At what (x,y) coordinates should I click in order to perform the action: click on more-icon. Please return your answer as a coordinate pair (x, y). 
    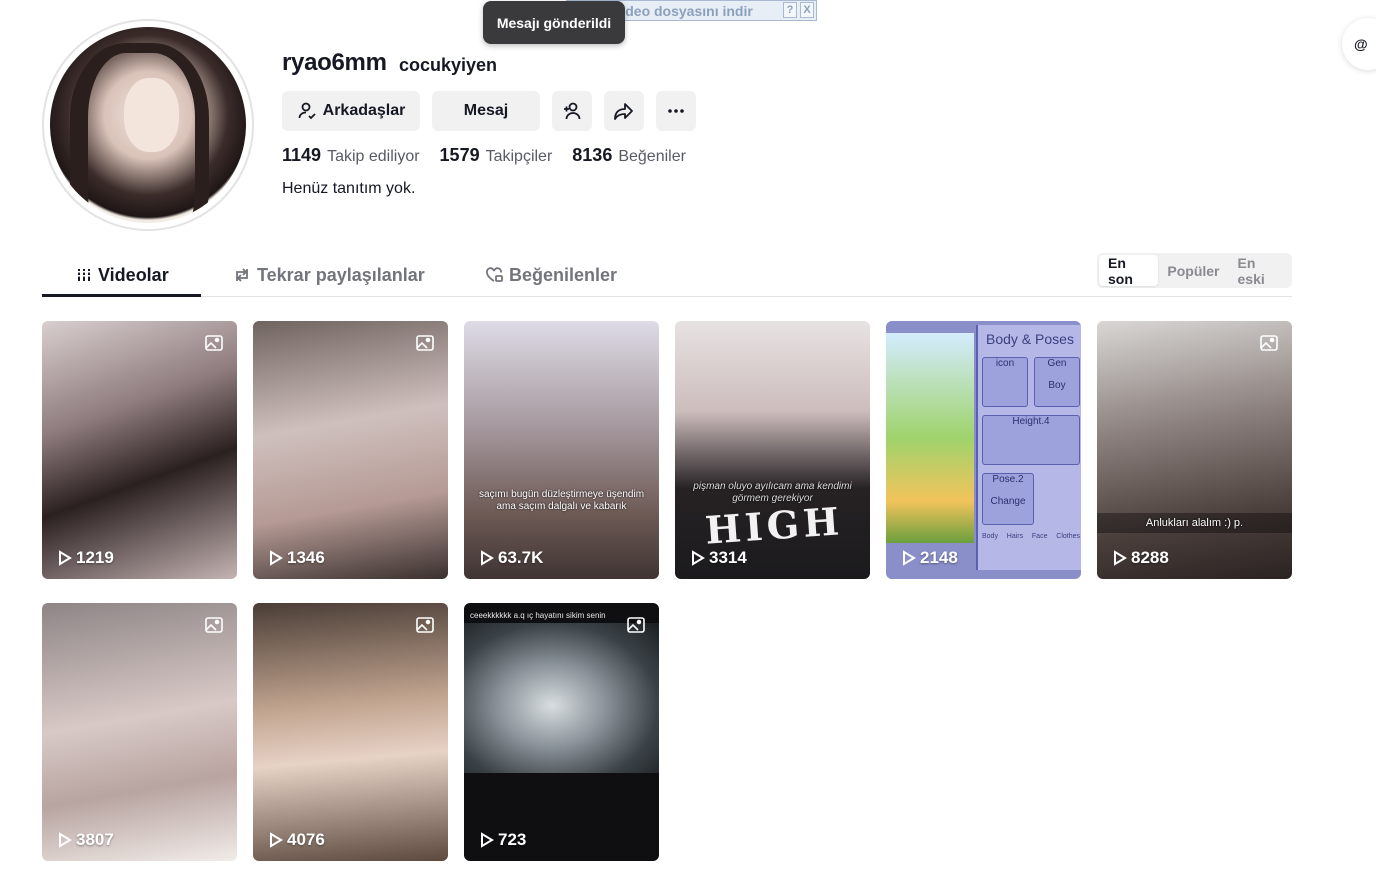
    Looking at the image, I should click on (676, 111).